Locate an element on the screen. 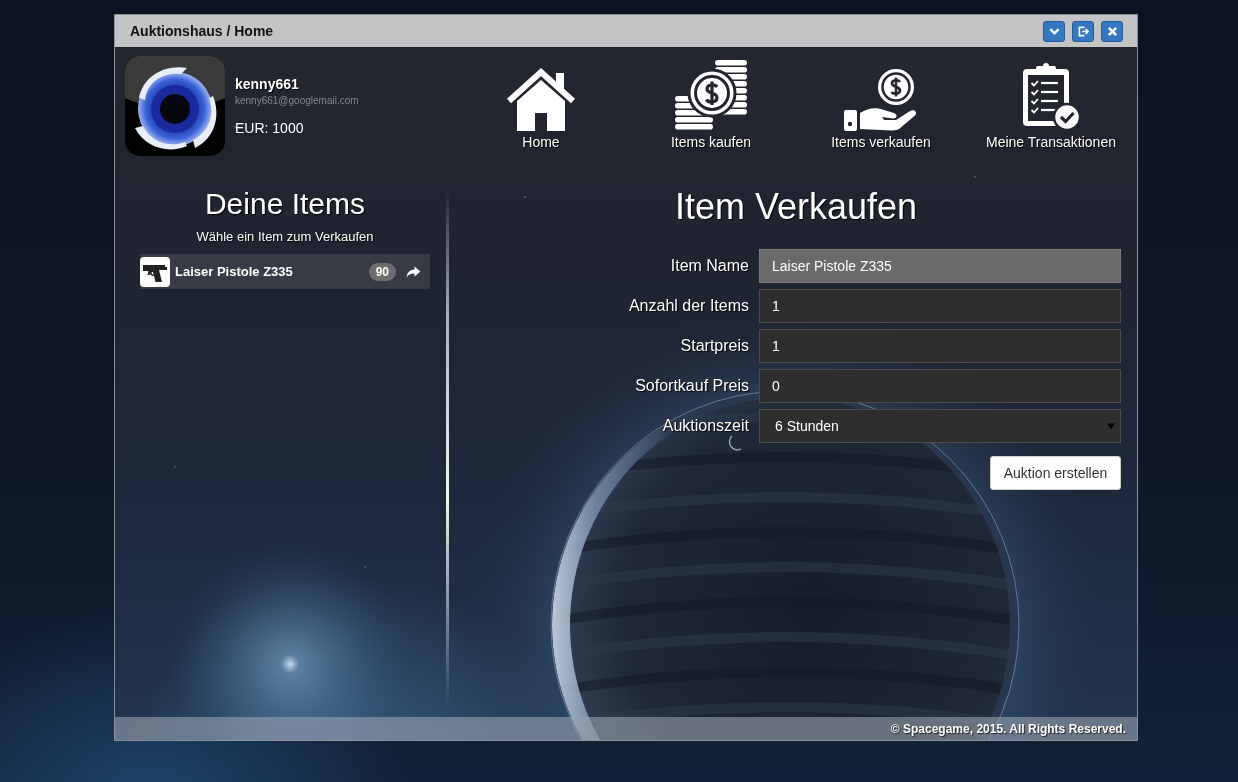  username: kenny661 is located at coordinates (267, 84).